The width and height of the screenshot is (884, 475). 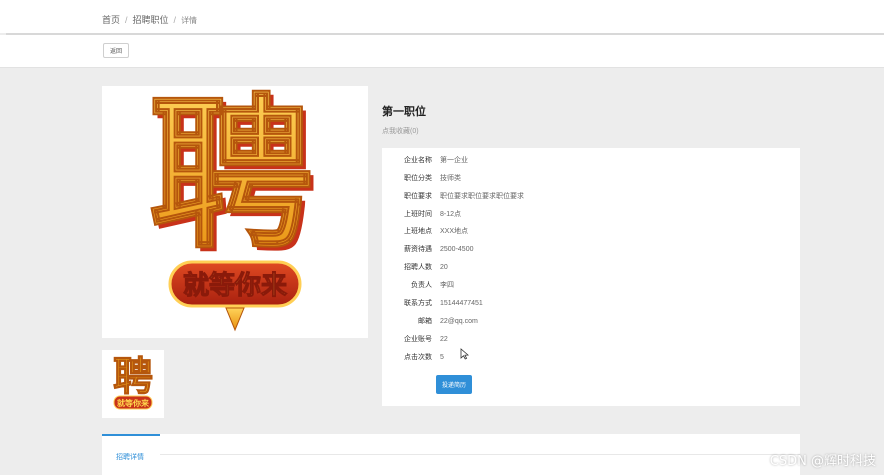 I want to click on breadcrumb: 首页 / 招聘职位 / 详情, so click(x=149, y=19).